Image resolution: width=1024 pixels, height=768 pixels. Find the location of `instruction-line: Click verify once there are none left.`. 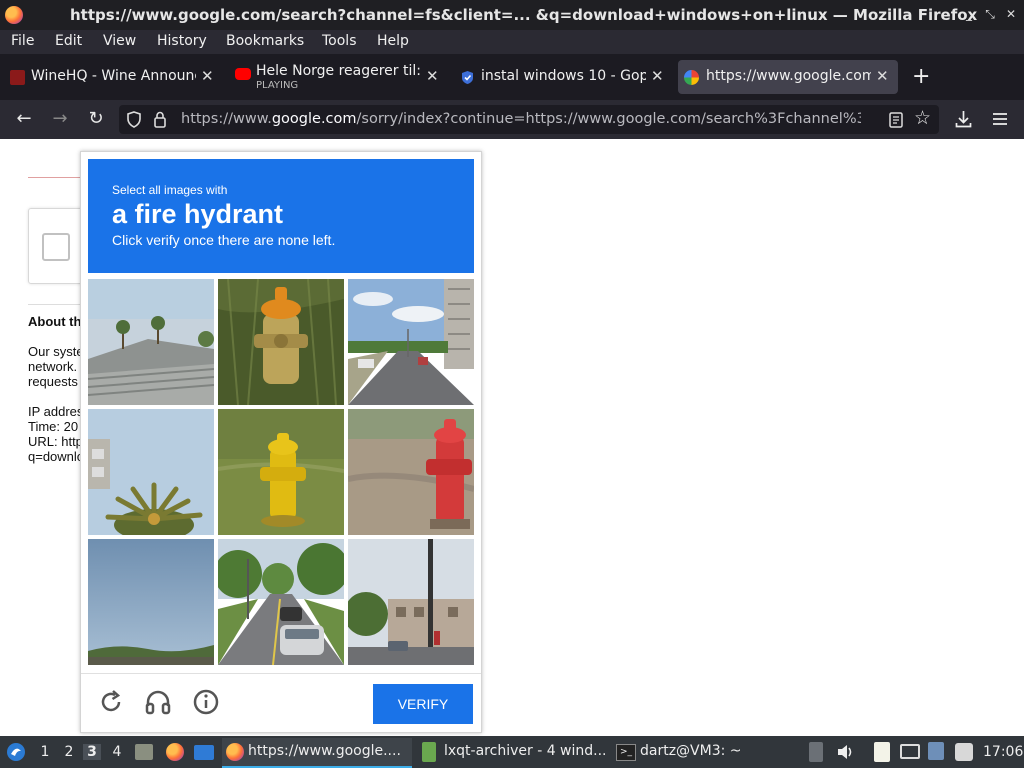

instruction-line: Click verify once there are none left. is located at coordinates (224, 240).